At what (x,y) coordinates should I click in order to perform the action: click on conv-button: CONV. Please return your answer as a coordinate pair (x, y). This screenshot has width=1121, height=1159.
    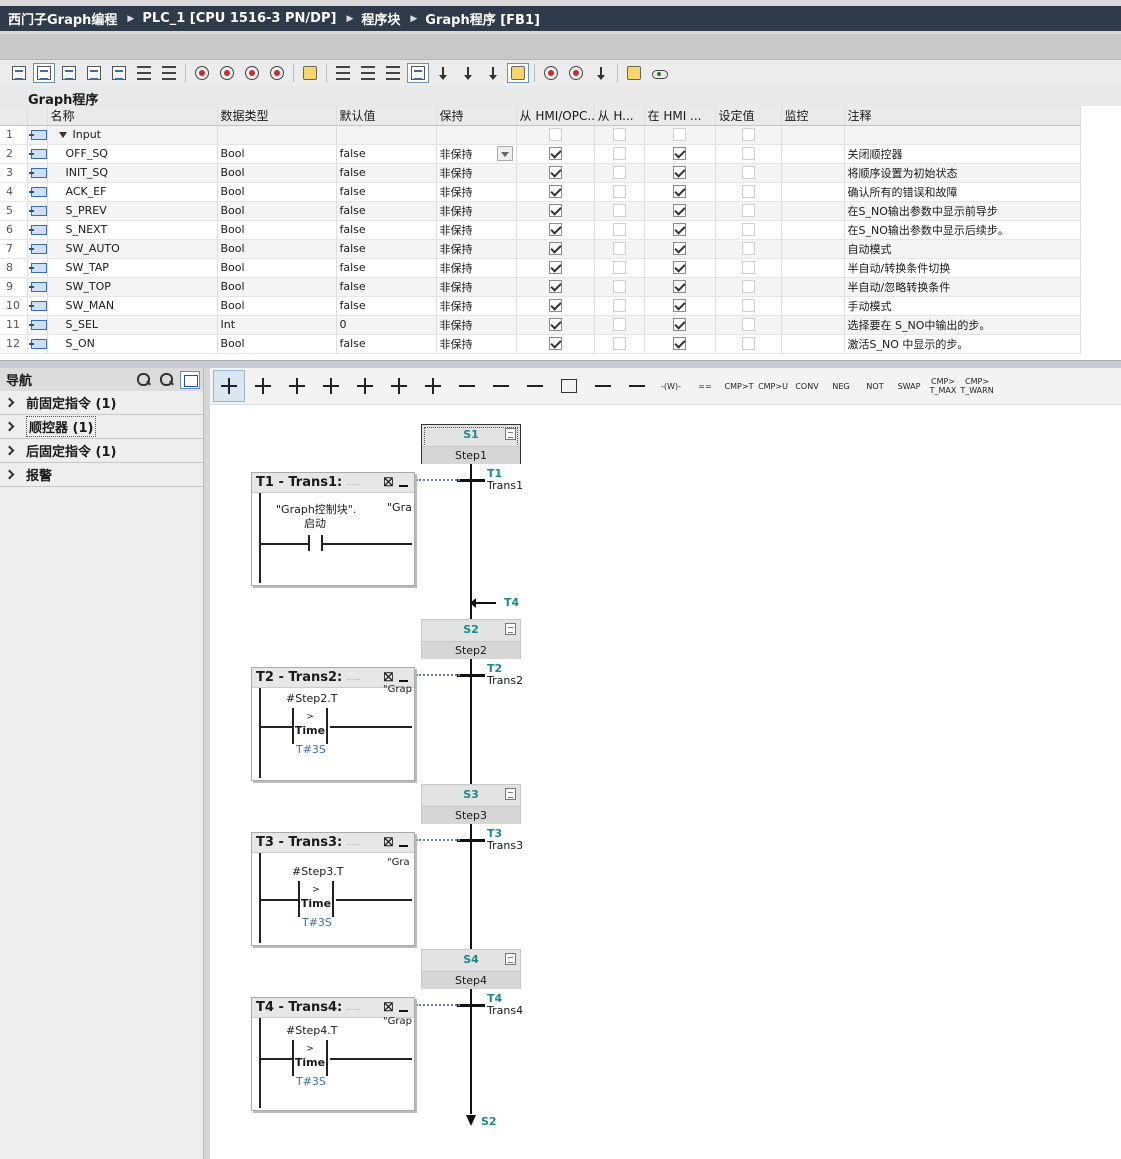
    Looking at the image, I should click on (807, 386).